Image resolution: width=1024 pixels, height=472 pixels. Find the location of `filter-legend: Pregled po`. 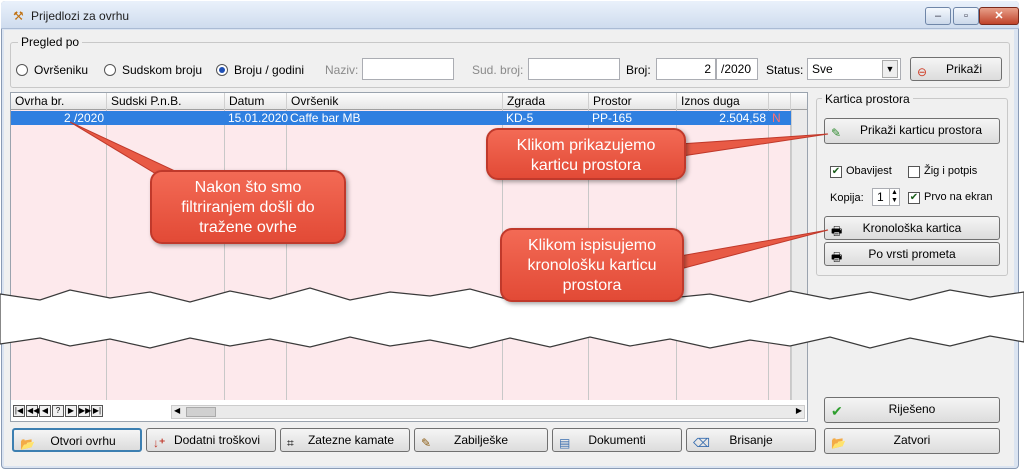

filter-legend: Pregled po is located at coordinates (50, 42).